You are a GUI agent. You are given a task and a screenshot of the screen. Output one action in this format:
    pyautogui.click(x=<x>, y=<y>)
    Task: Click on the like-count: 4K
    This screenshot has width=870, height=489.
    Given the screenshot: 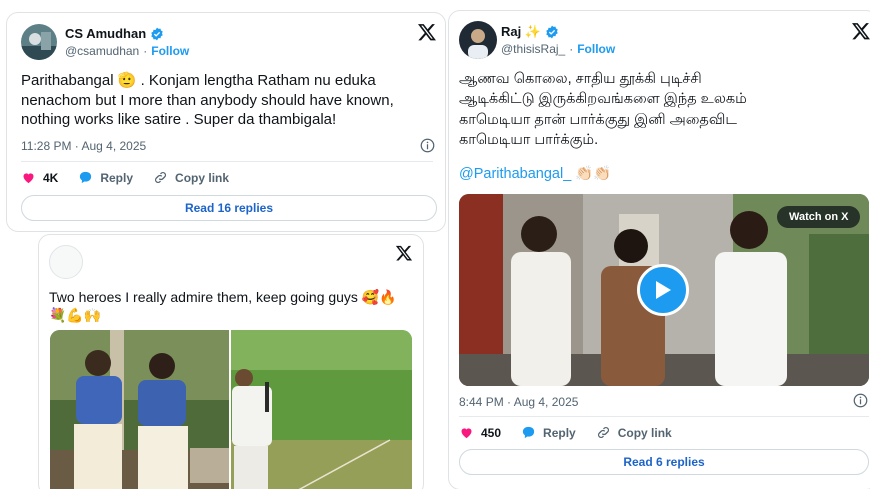 What is the action you would take?
    pyautogui.click(x=51, y=177)
    